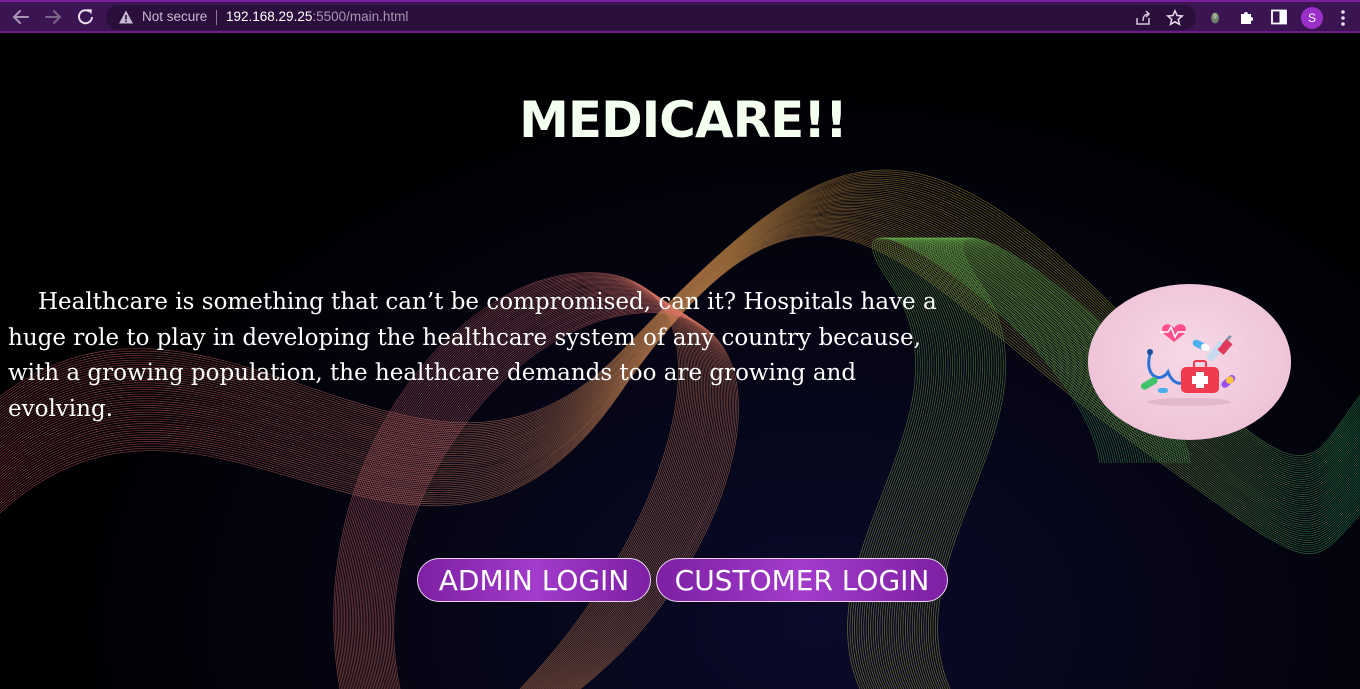 This screenshot has height=689, width=1360. I want to click on address-divider, so click(216, 17).